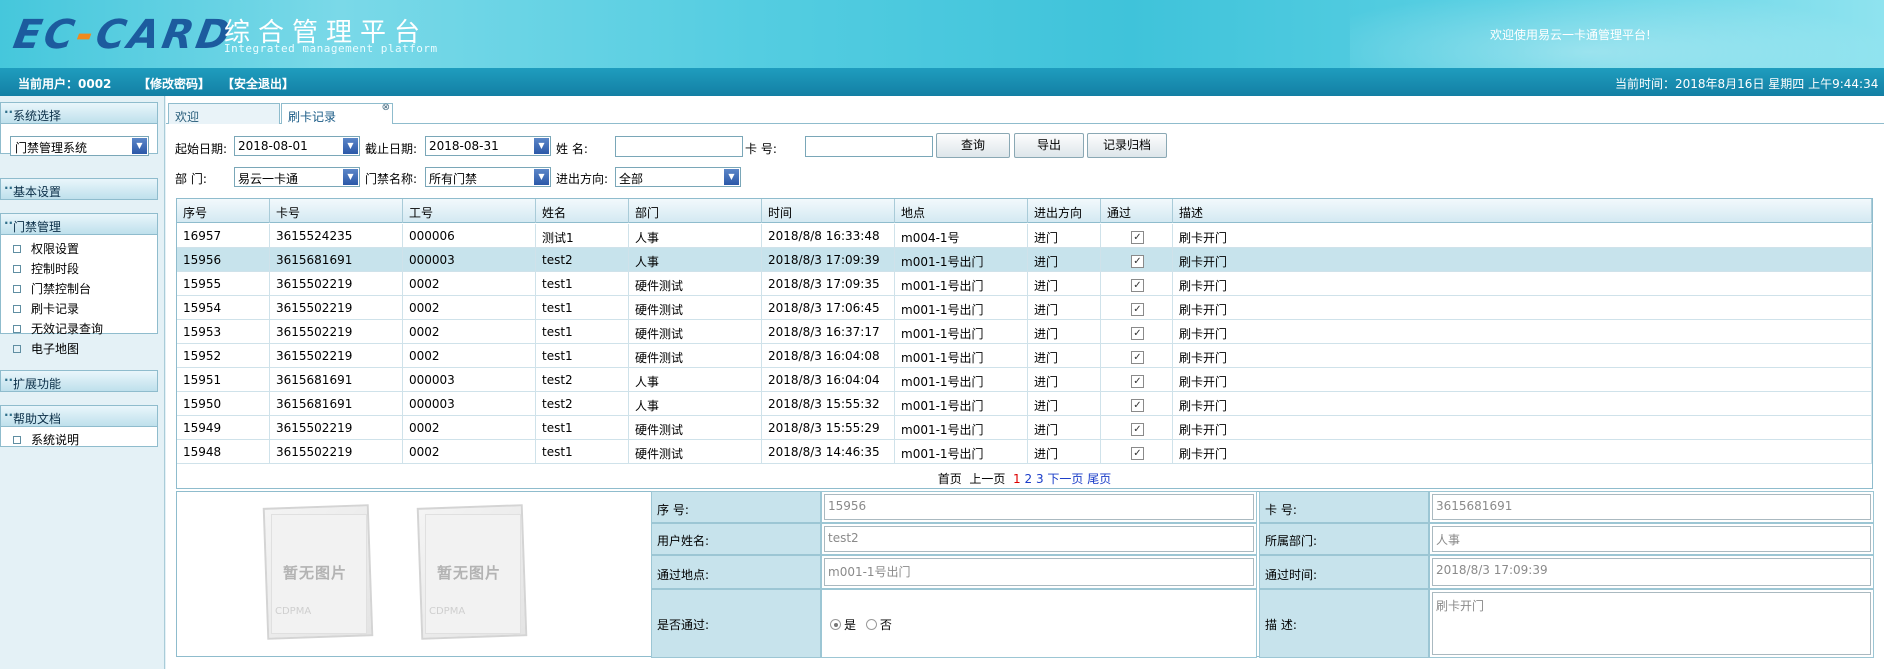  Describe the element at coordinates (273, 146) in the screenshot. I see `start-date-value: 2018-08-01` at that location.